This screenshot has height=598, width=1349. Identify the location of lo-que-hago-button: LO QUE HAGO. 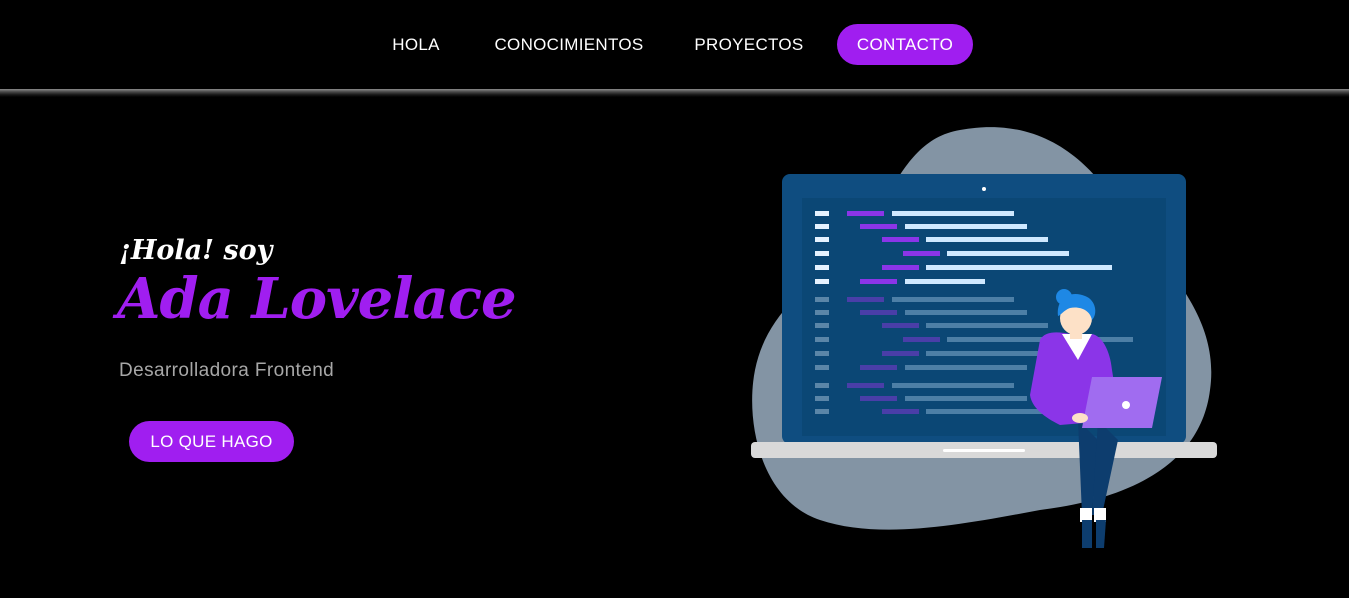
(211, 441).